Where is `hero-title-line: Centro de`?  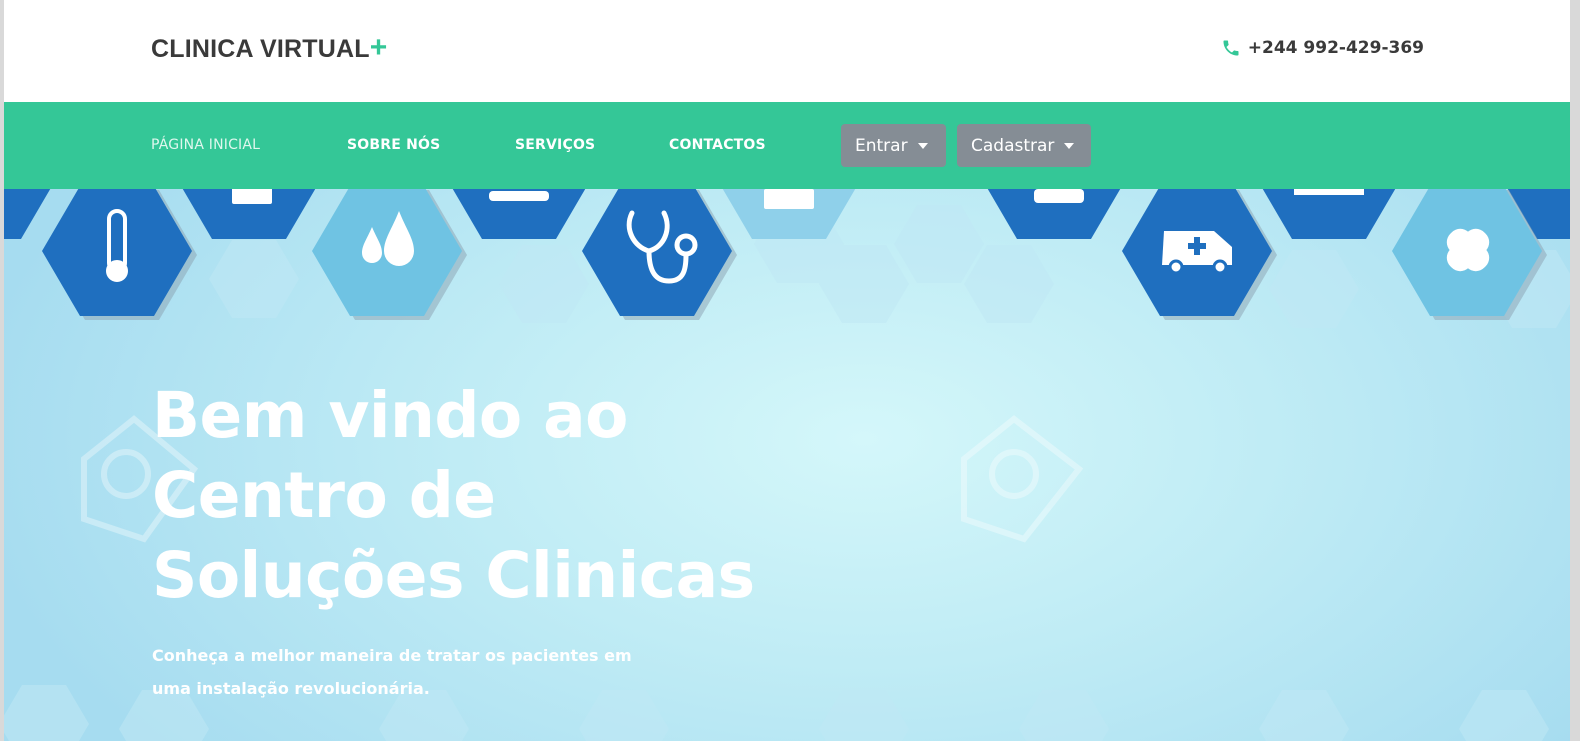
hero-title-line: Centro de is located at coordinates (324, 495).